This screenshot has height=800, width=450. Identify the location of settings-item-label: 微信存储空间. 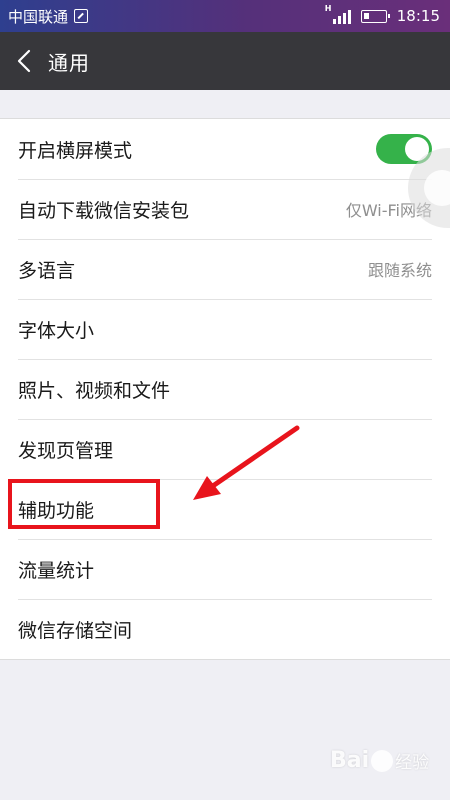
(75, 630).